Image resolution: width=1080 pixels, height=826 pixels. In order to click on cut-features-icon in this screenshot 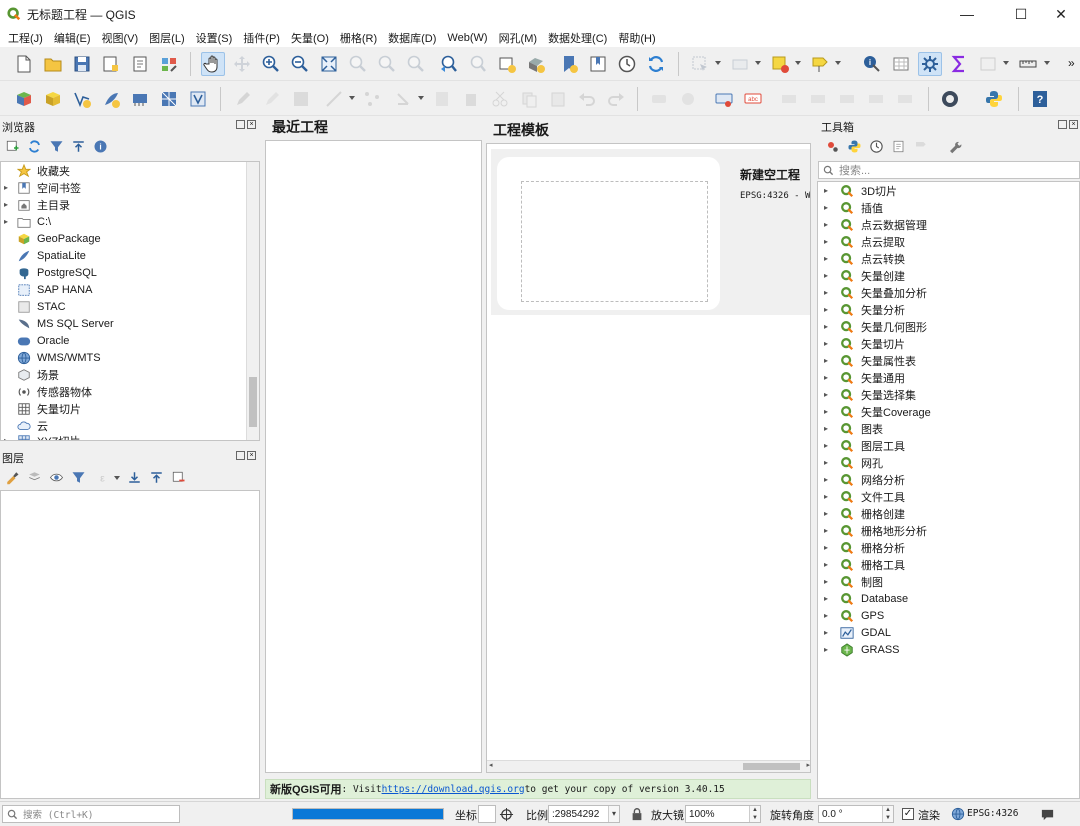, I will do `click(500, 99)`.